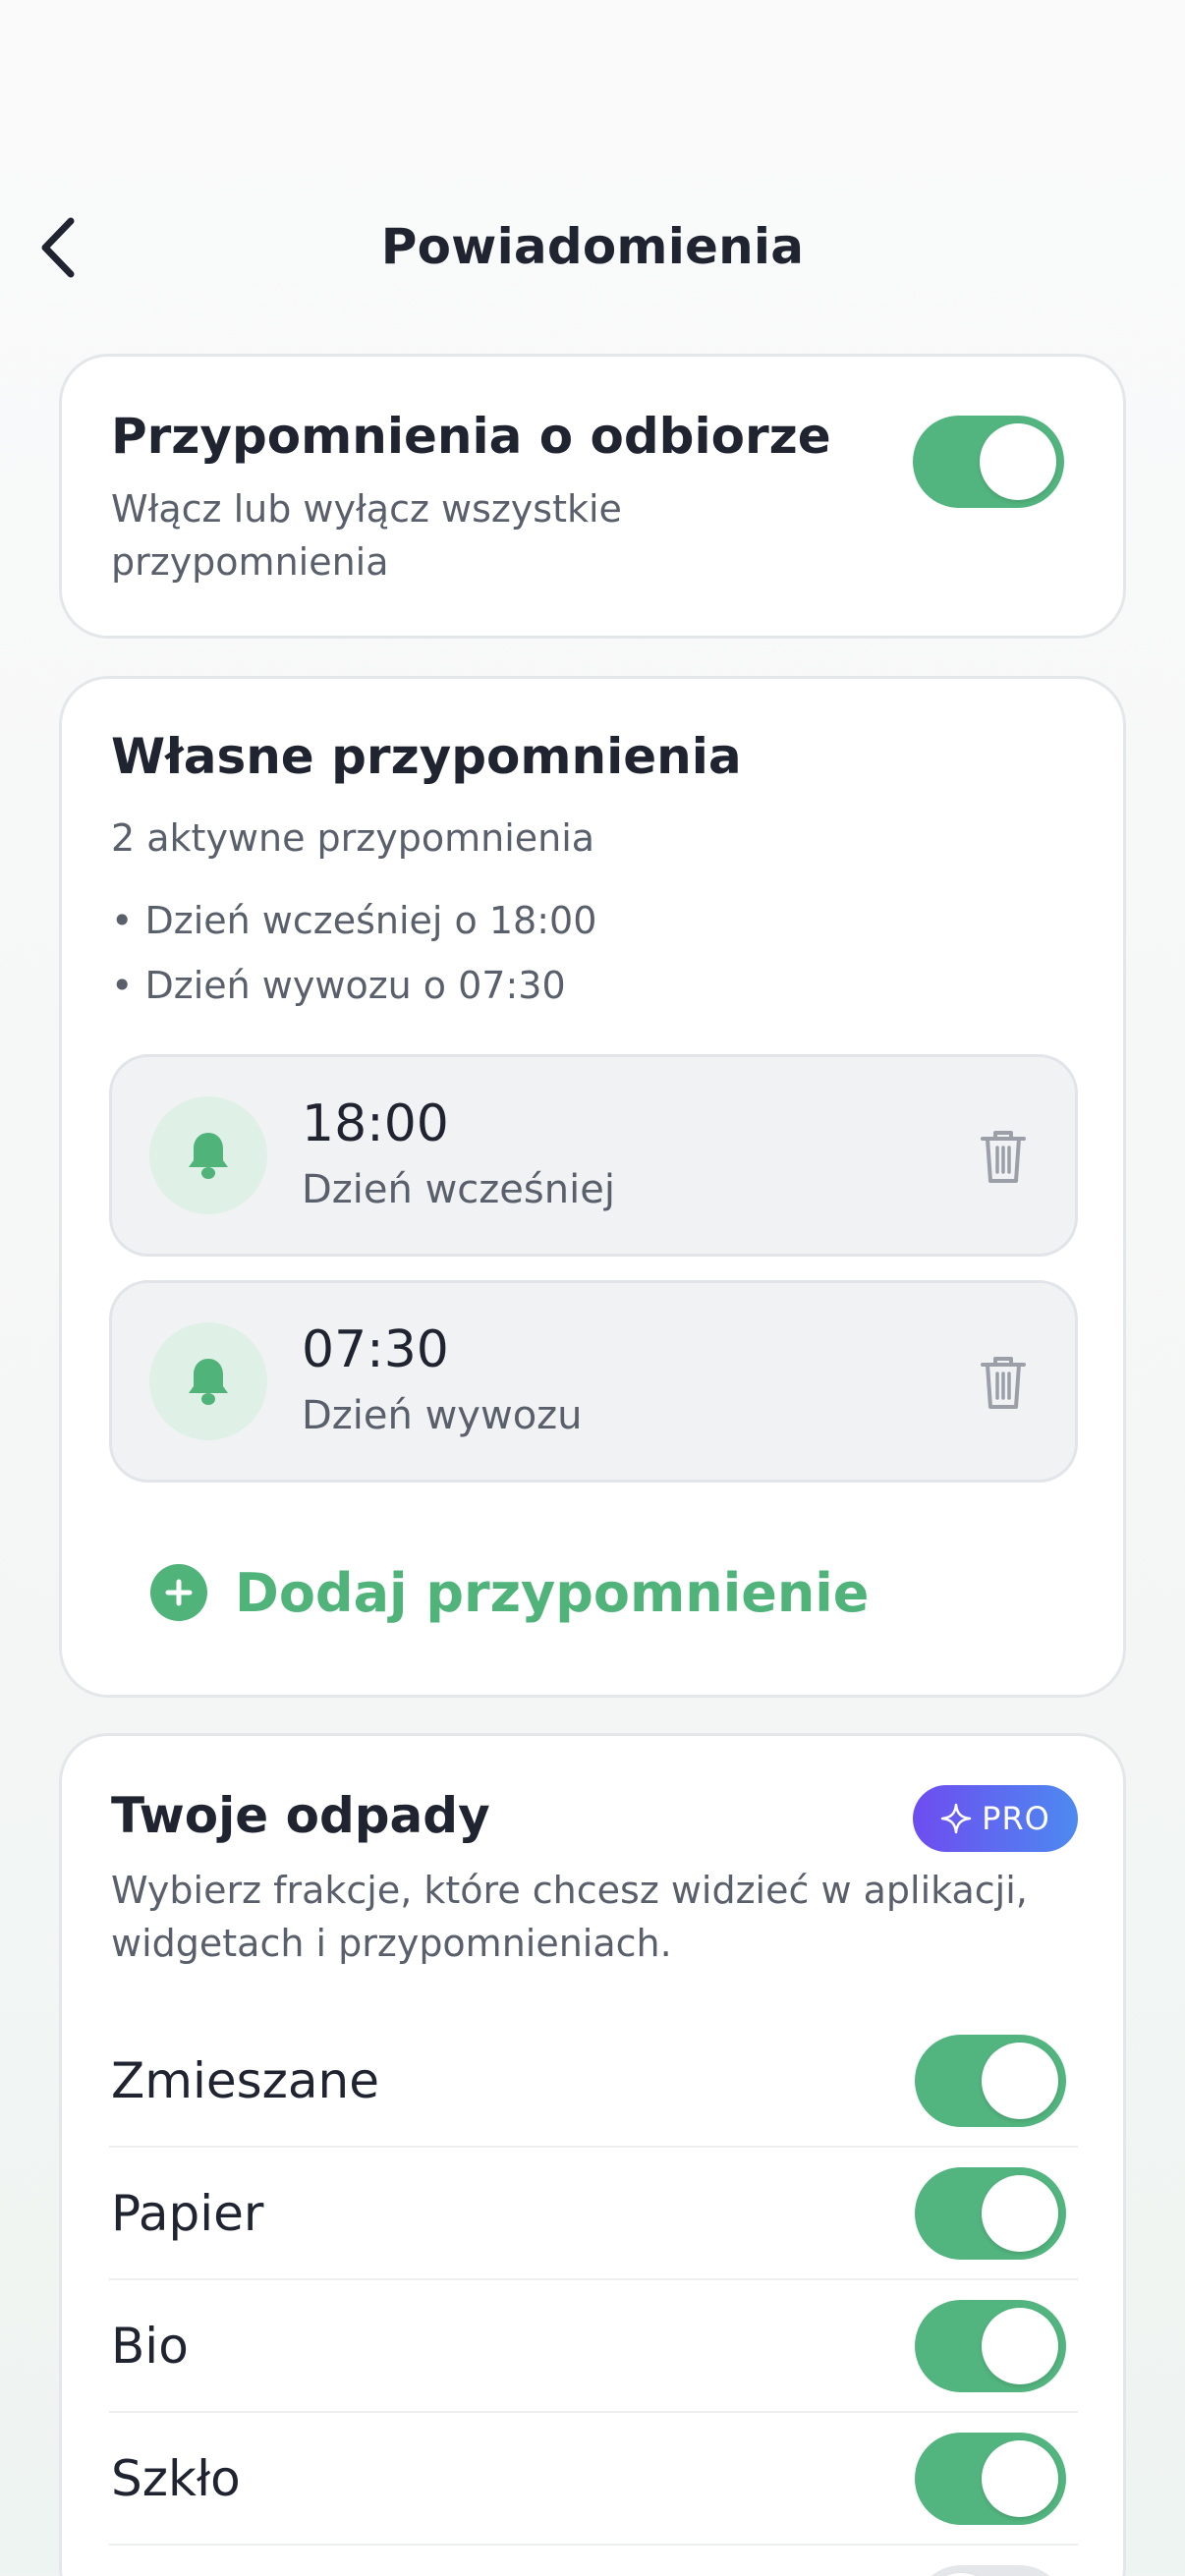 The image size is (1185, 2576). What do you see at coordinates (594, 2479) in the screenshot?
I see `waste-row-glass: Szkło` at bounding box center [594, 2479].